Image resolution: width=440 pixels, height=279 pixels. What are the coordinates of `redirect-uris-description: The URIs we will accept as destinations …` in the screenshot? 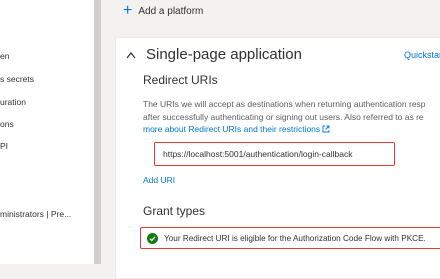 It's located at (291, 117).